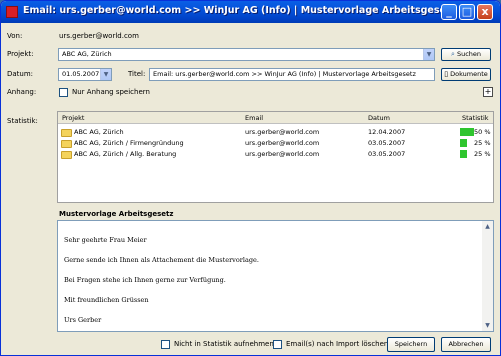 The image size is (501, 356). What do you see at coordinates (137, 74) in the screenshot?
I see `titel-label: Titel:` at bounding box center [137, 74].